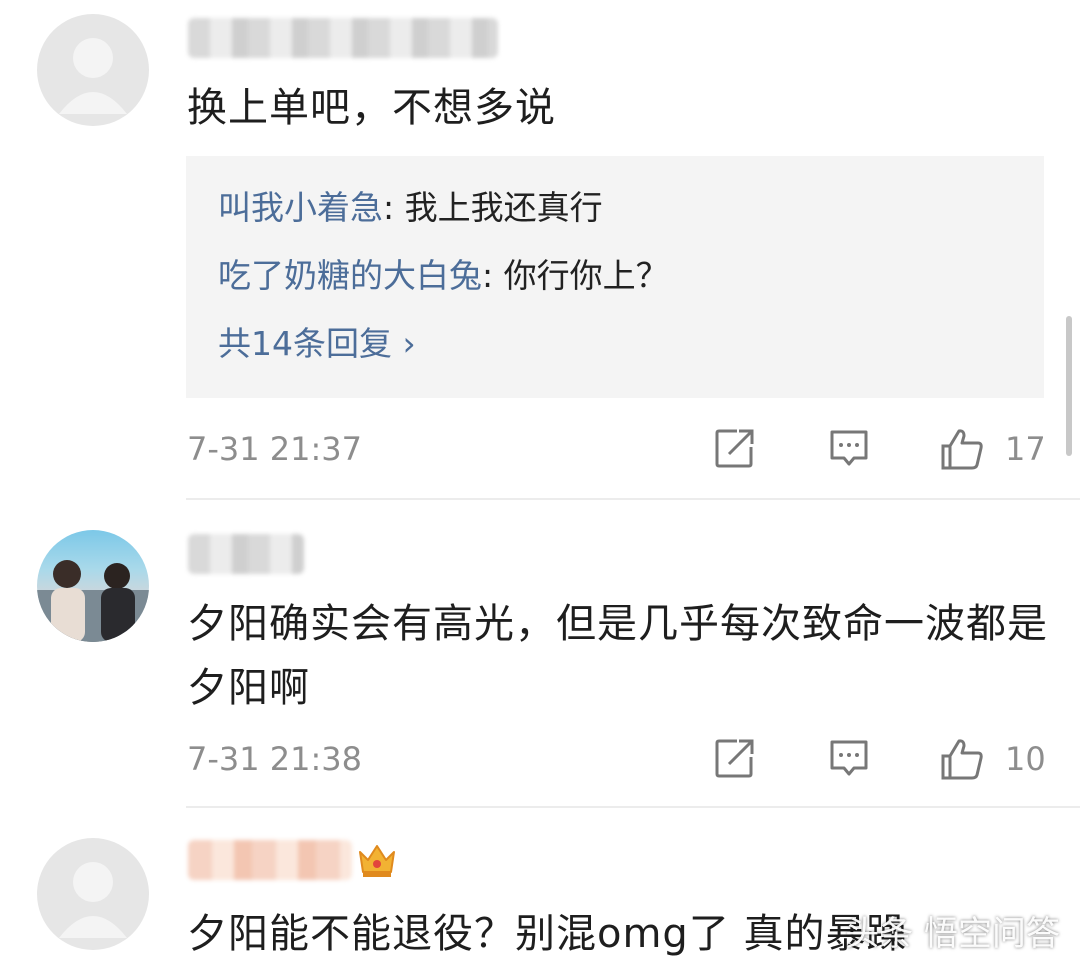 The height and width of the screenshot is (973, 1080). What do you see at coordinates (300, 207) in the screenshot?
I see `reply-username: 叫我小着急` at bounding box center [300, 207].